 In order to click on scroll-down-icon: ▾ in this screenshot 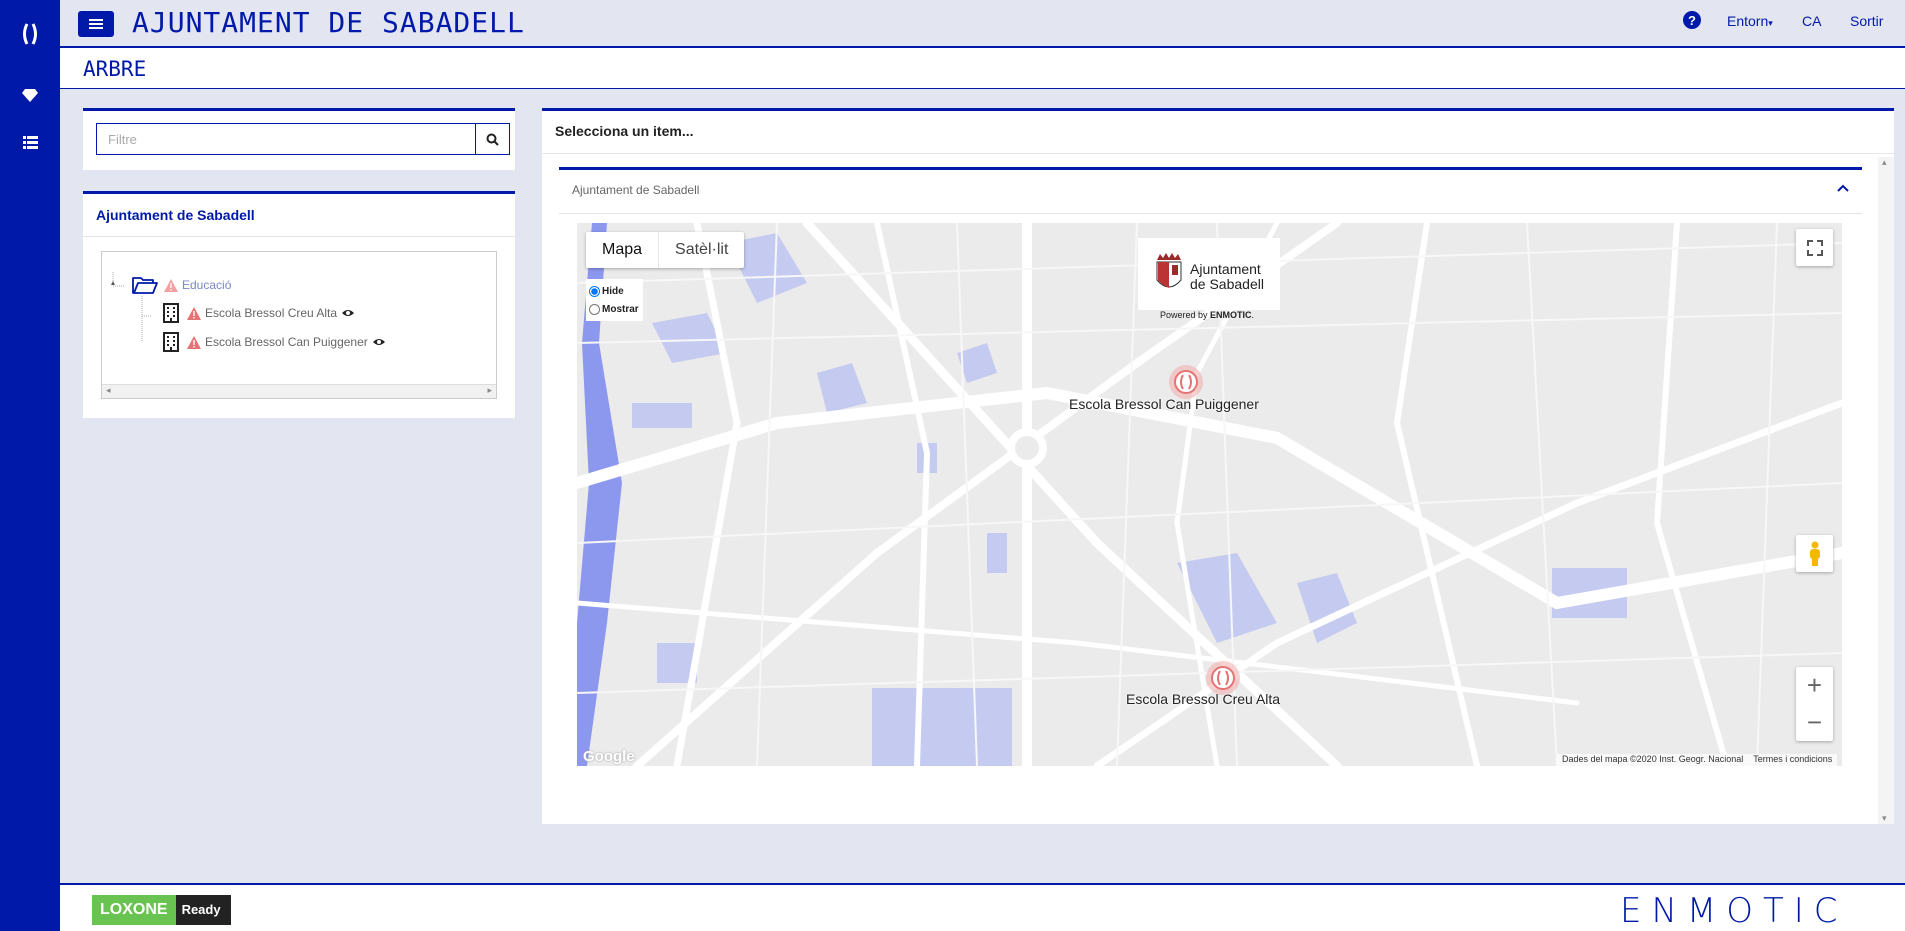, I will do `click(1884, 818)`.